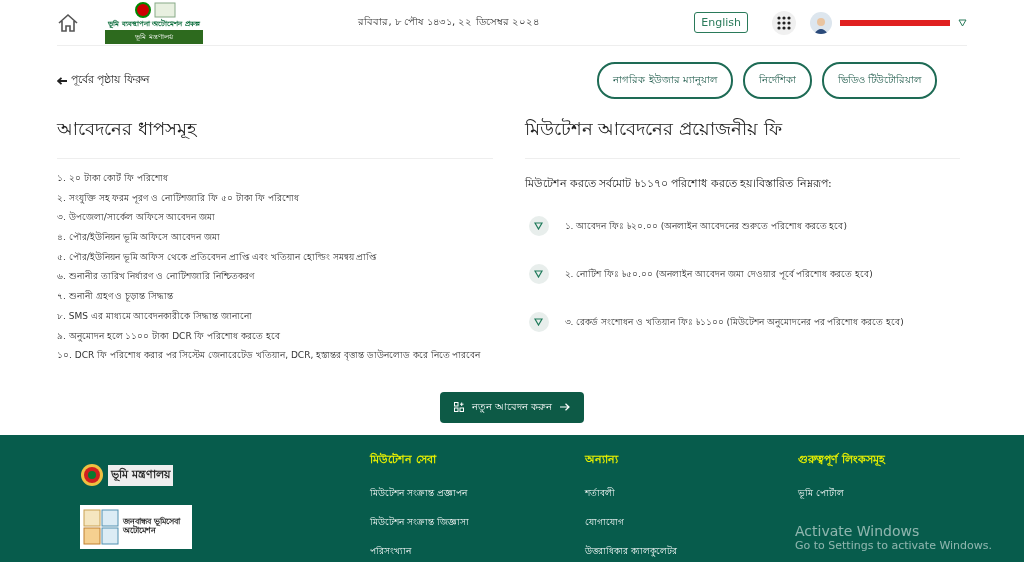 This screenshot has height=562, width=1024. Describe the element at coordinates (458, 407) in the screenshot. I see `grid-plus-icon` at that location.